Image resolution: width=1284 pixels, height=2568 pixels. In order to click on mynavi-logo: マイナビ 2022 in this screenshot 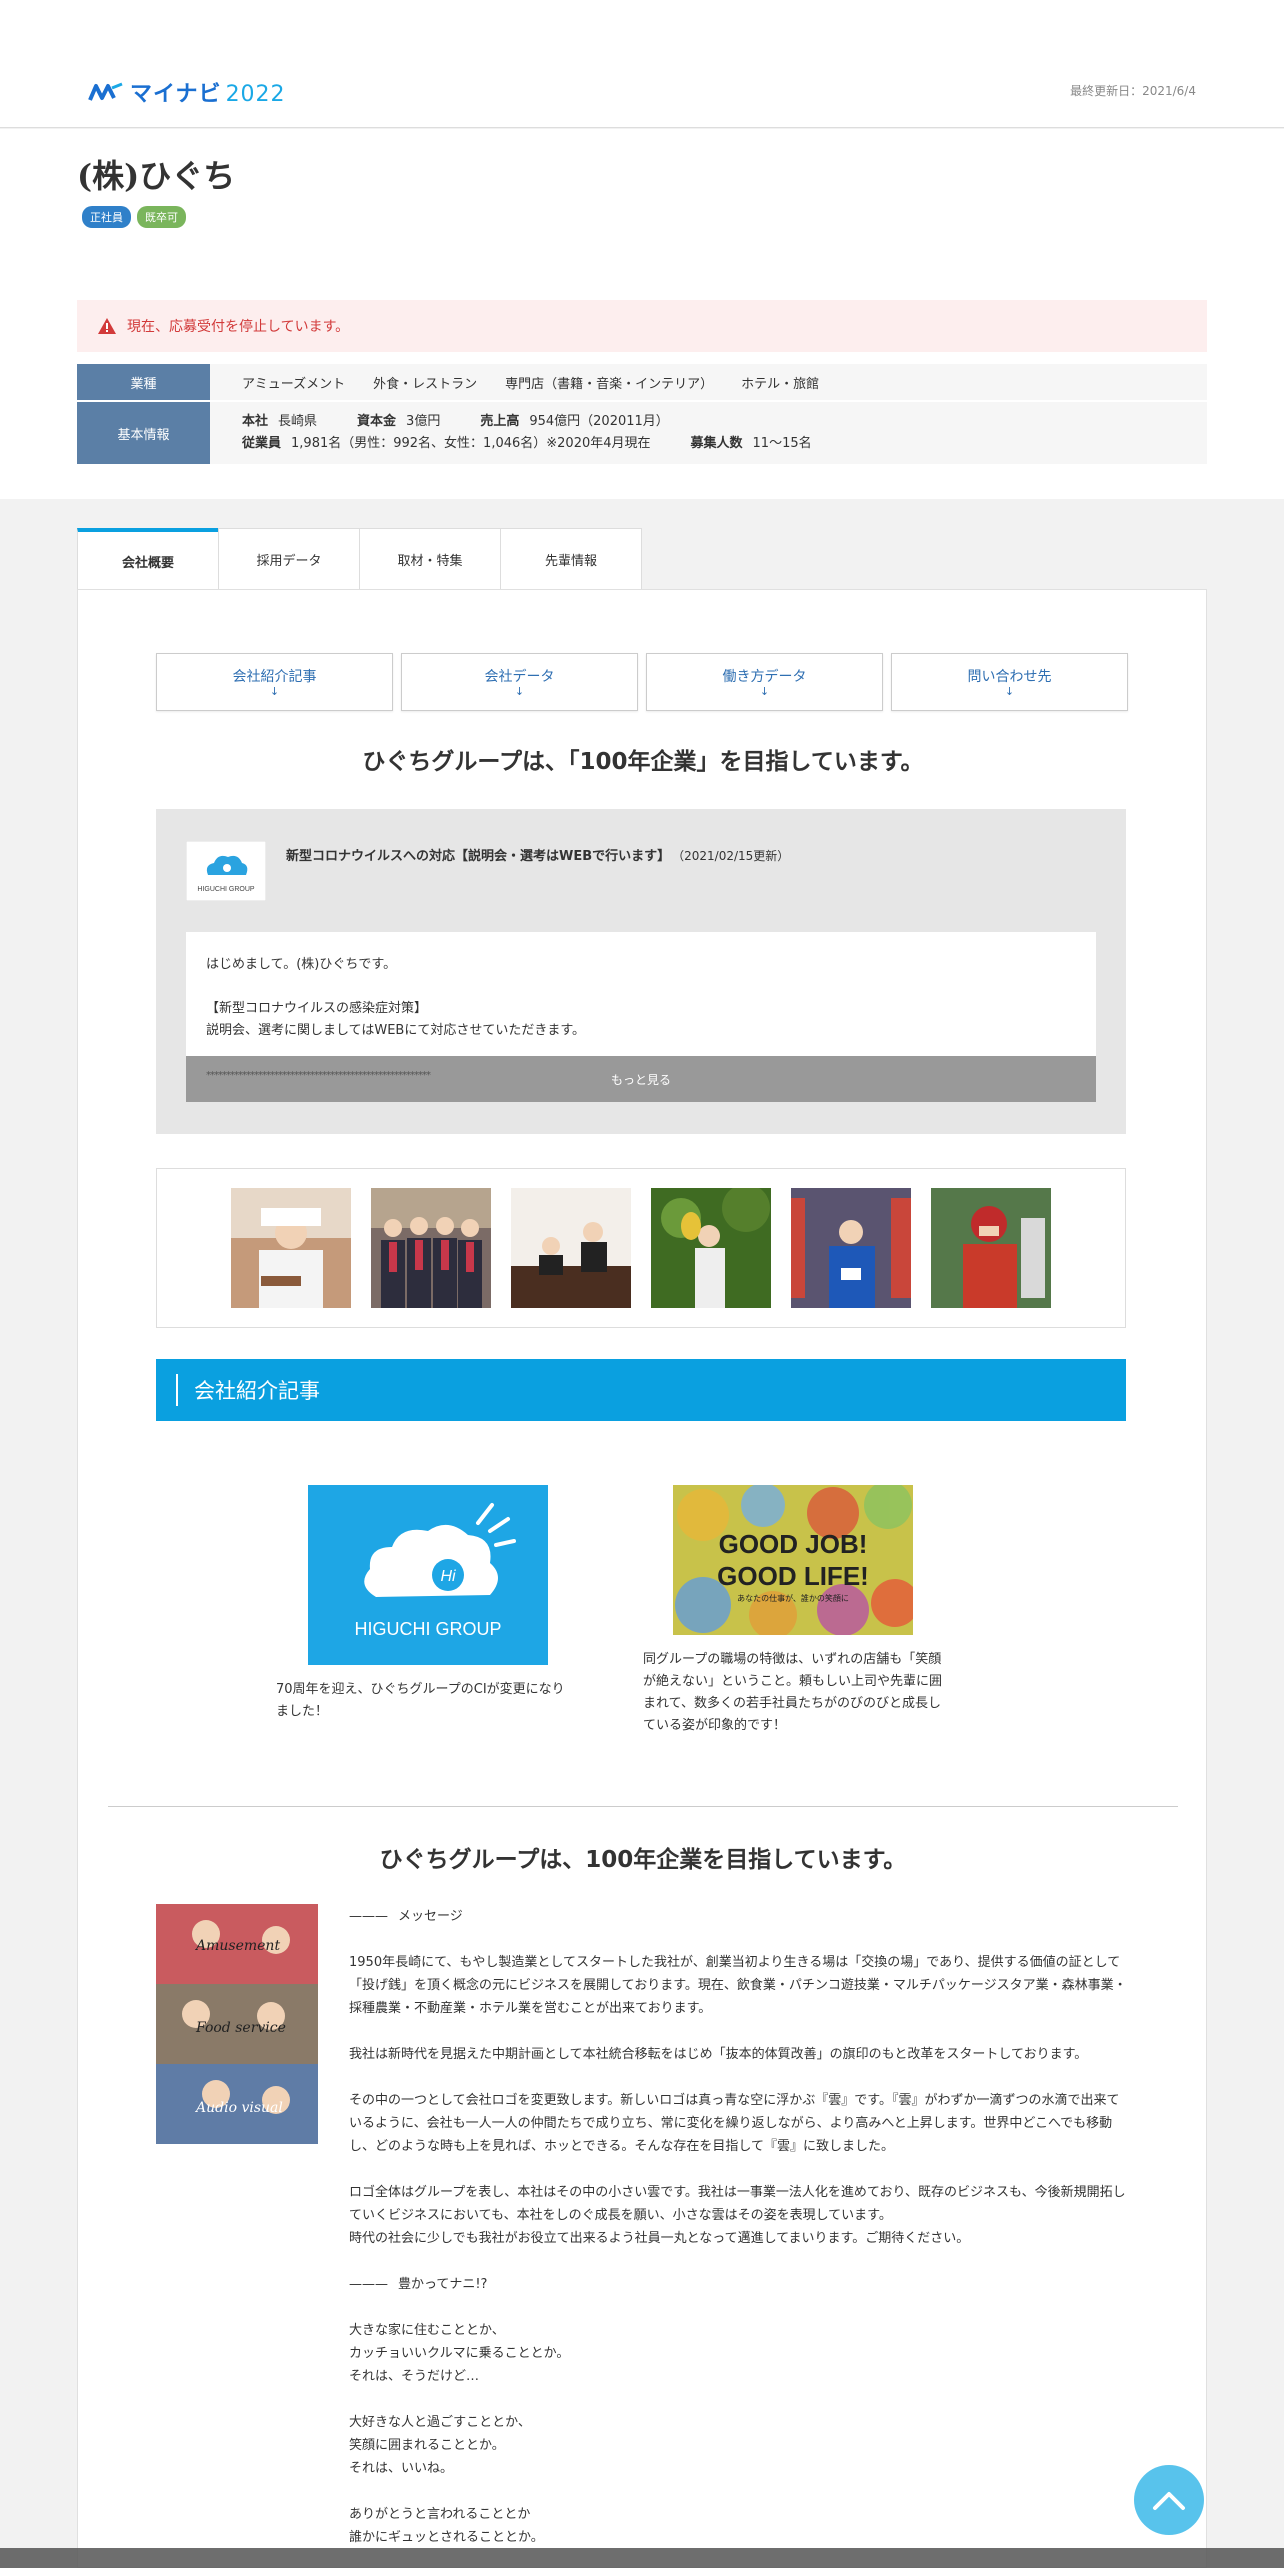, I will do `click(187, 92)`.